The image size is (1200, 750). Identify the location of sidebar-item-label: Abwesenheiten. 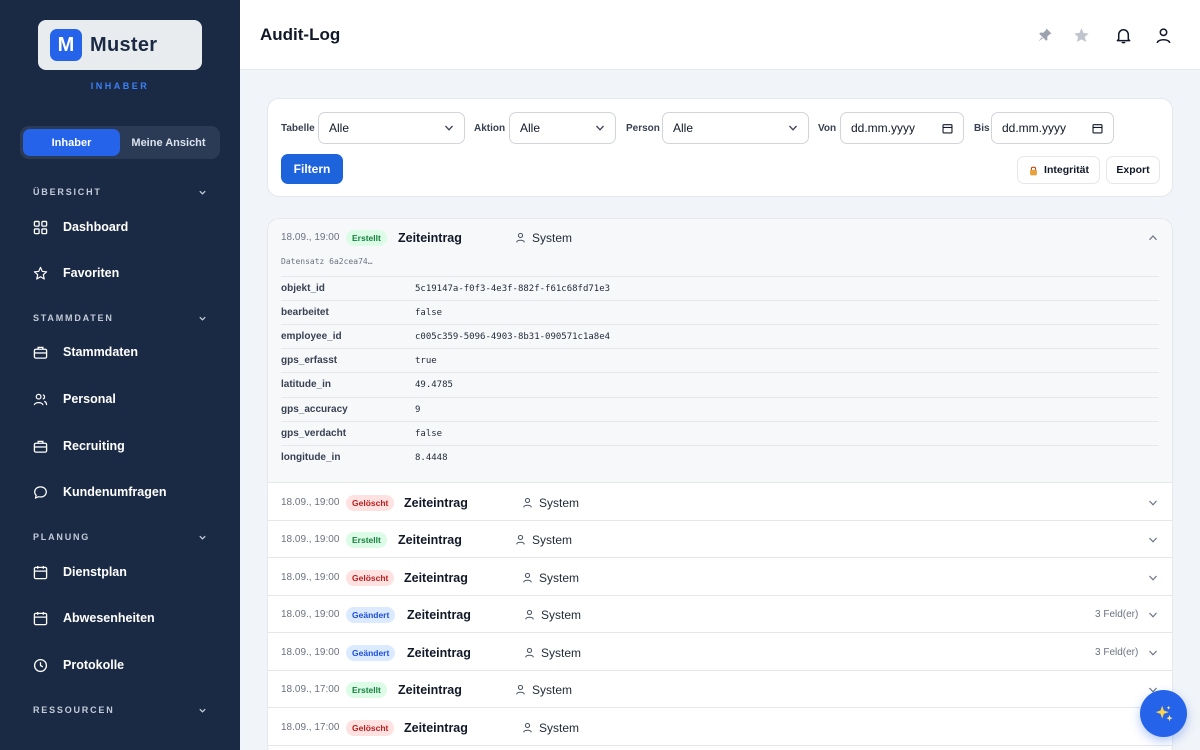
(109, 618).